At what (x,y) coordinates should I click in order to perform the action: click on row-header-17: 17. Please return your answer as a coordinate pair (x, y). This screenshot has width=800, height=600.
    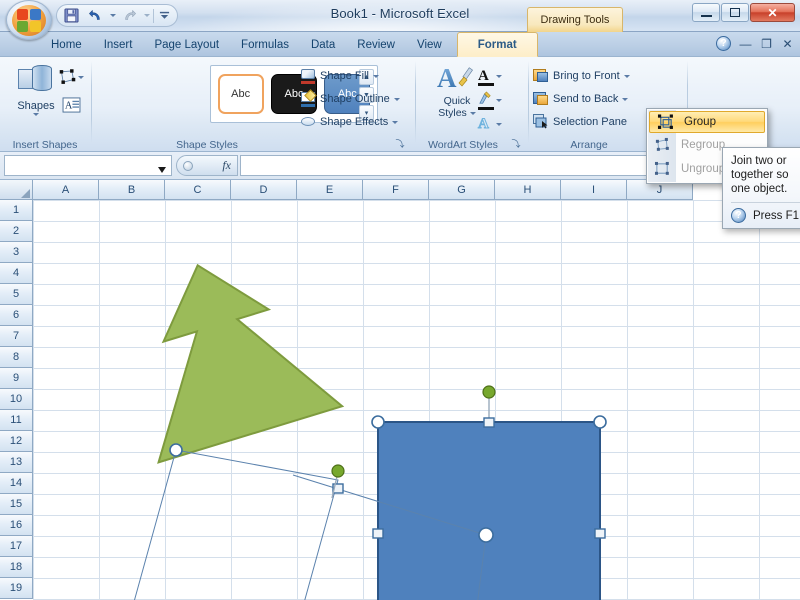
    Looking at the image, I should click on (16, 546).